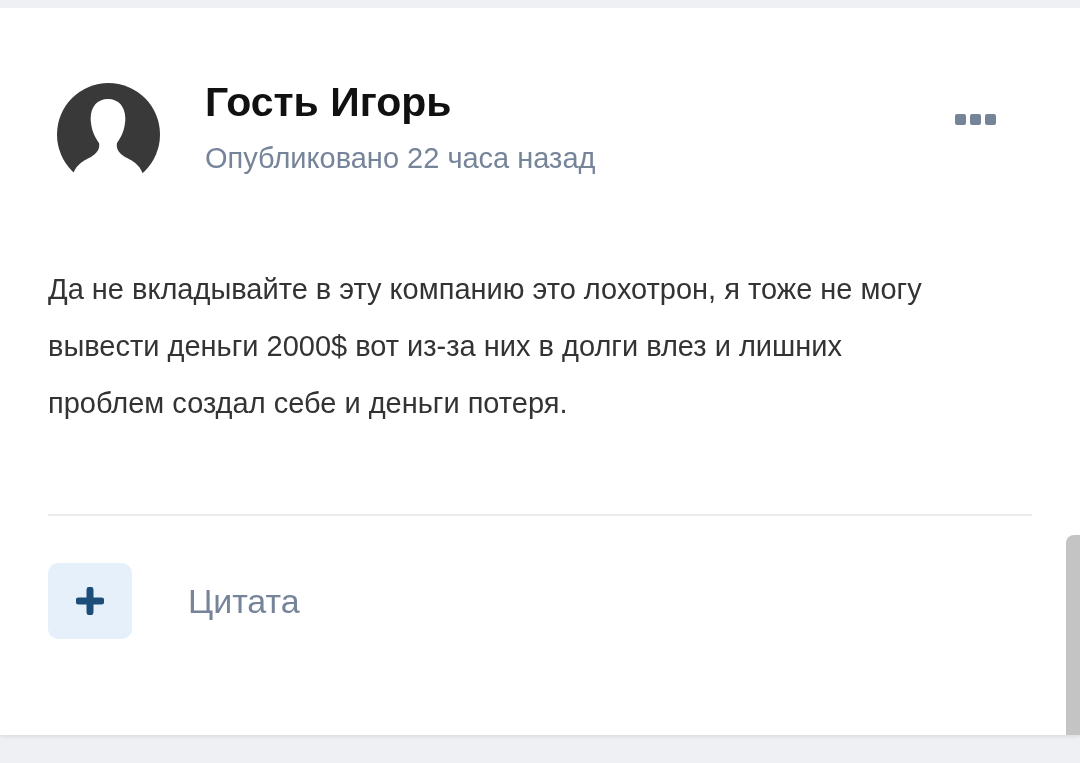 The height and width of the screenshot is (763, 1080). What do you see at coordinates (975, 119) in the screenshot?
I see `more-options-icon` at bounding box center [975, 119].